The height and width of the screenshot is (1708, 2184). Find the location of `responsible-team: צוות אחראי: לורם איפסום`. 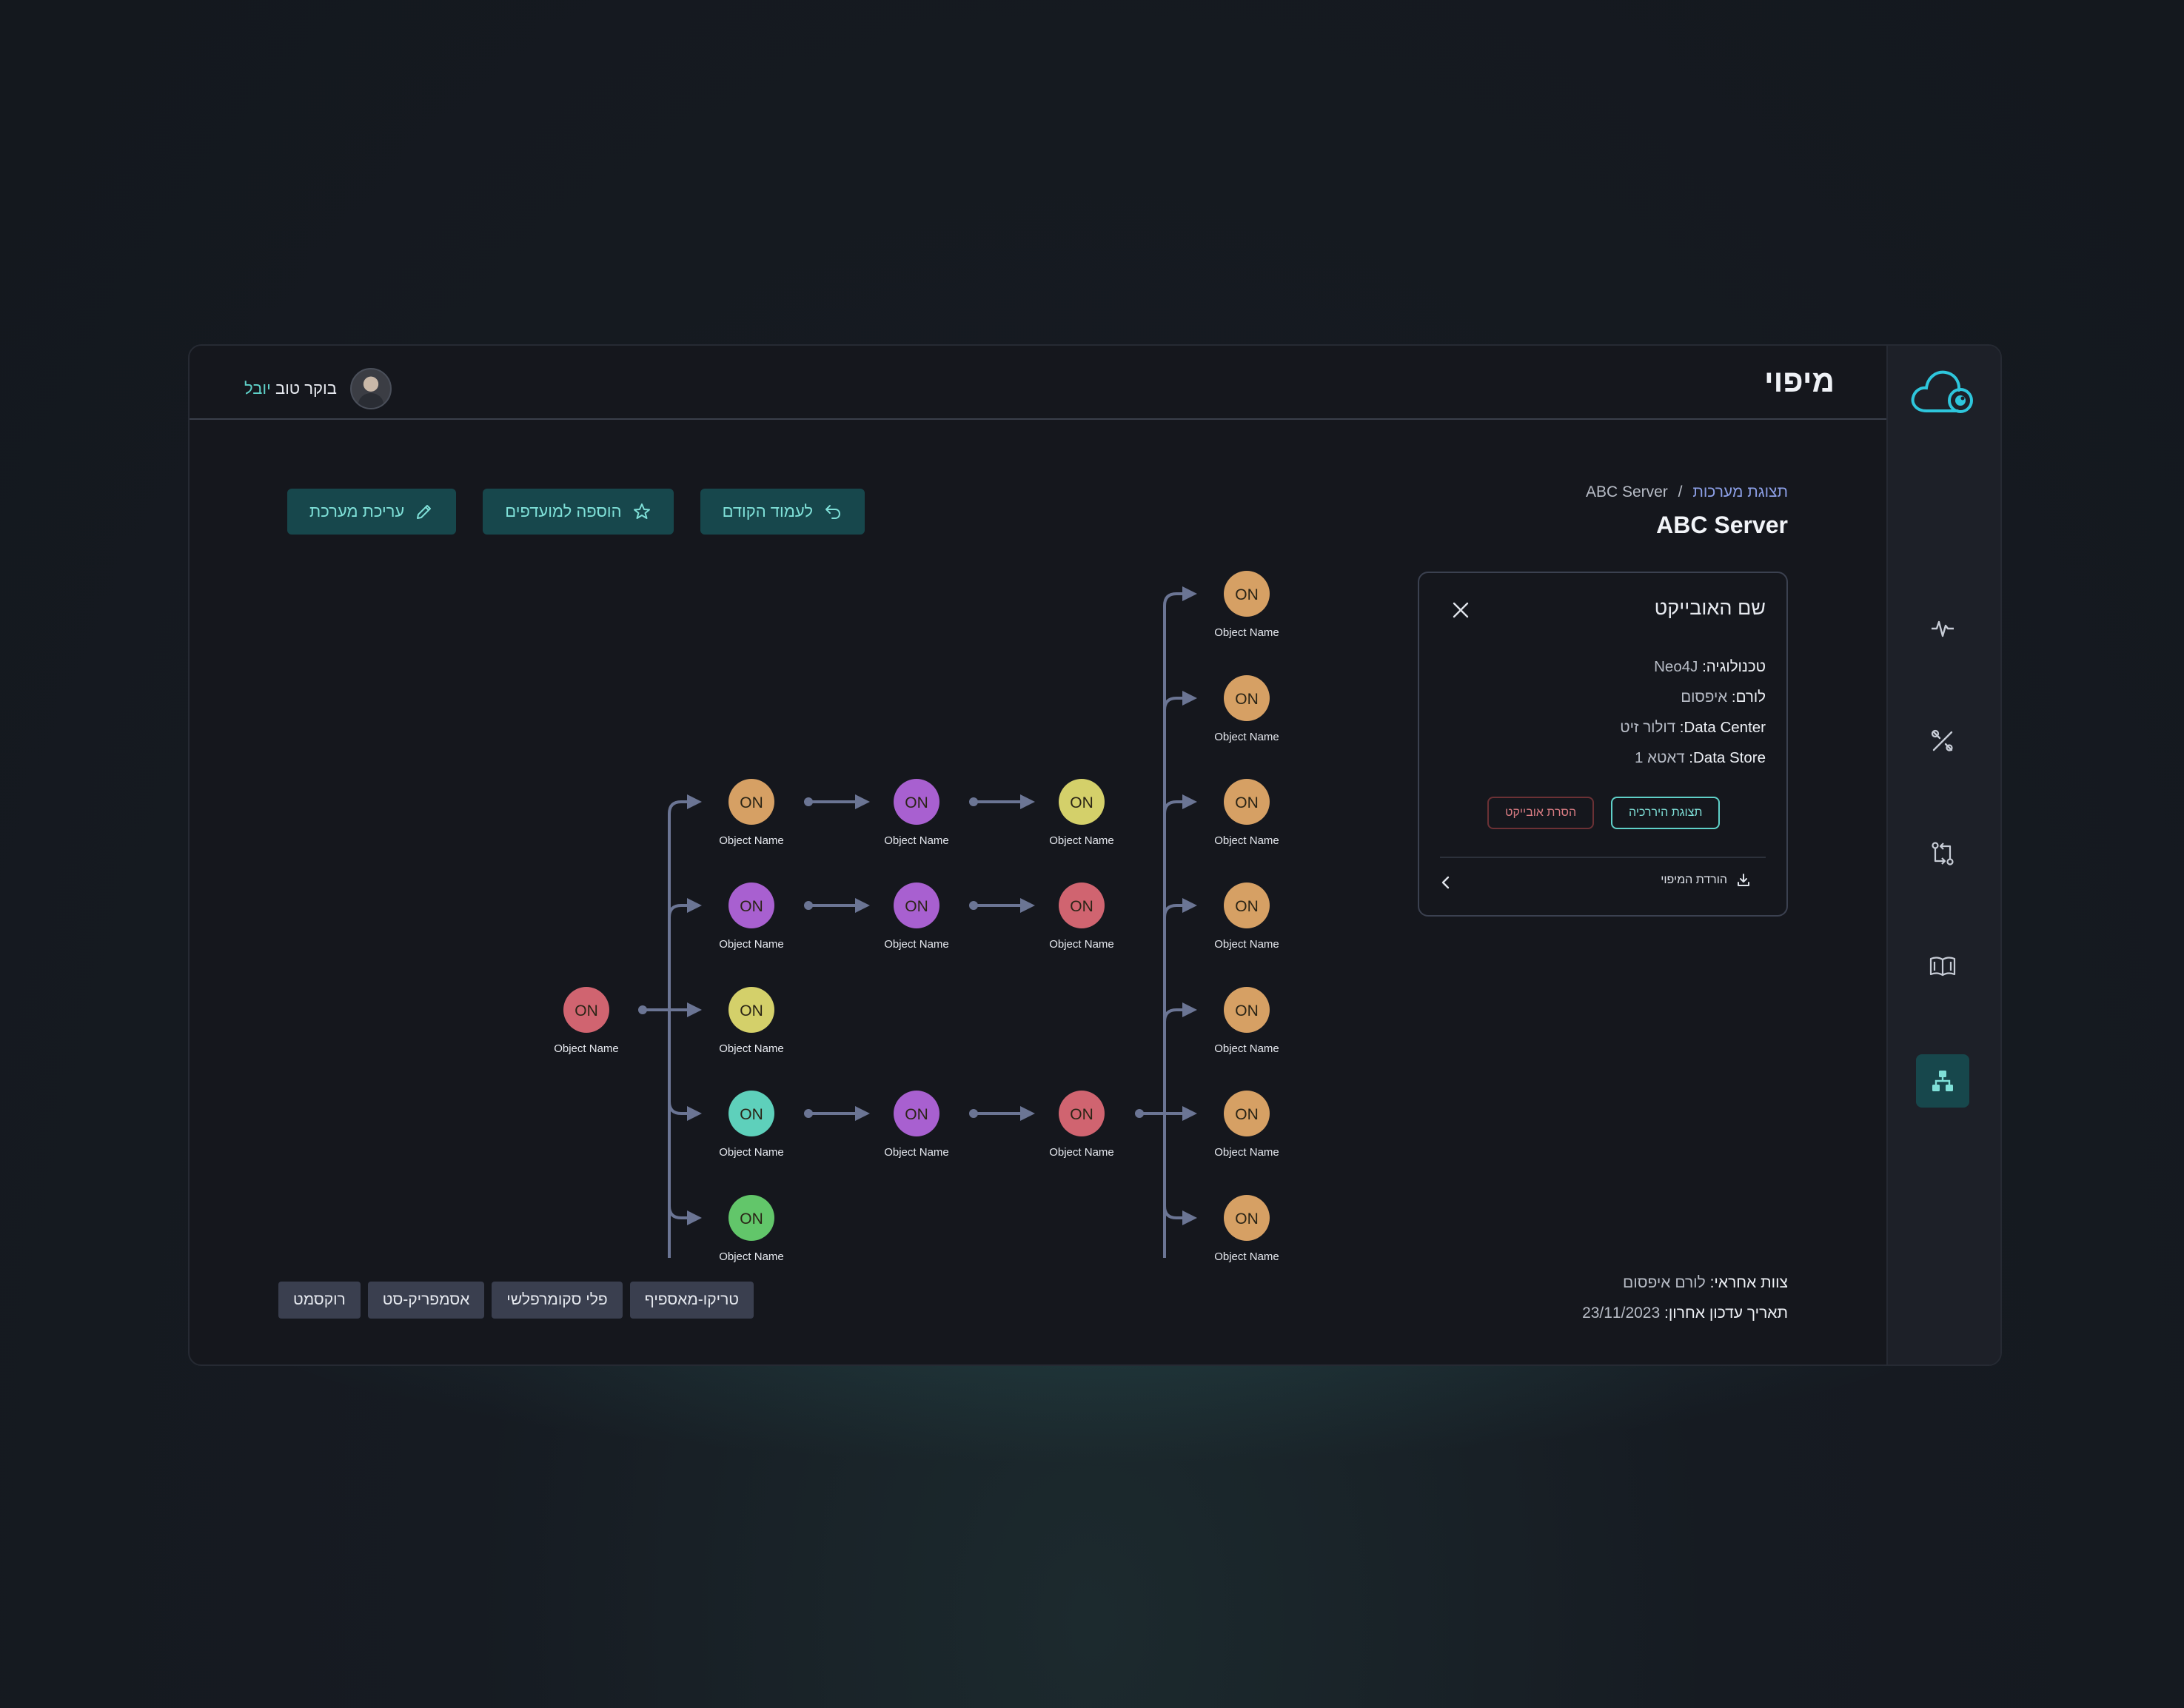

responsible-team: צוות אחראי: לורם איפסום is located at coordinates (1685, 1282).